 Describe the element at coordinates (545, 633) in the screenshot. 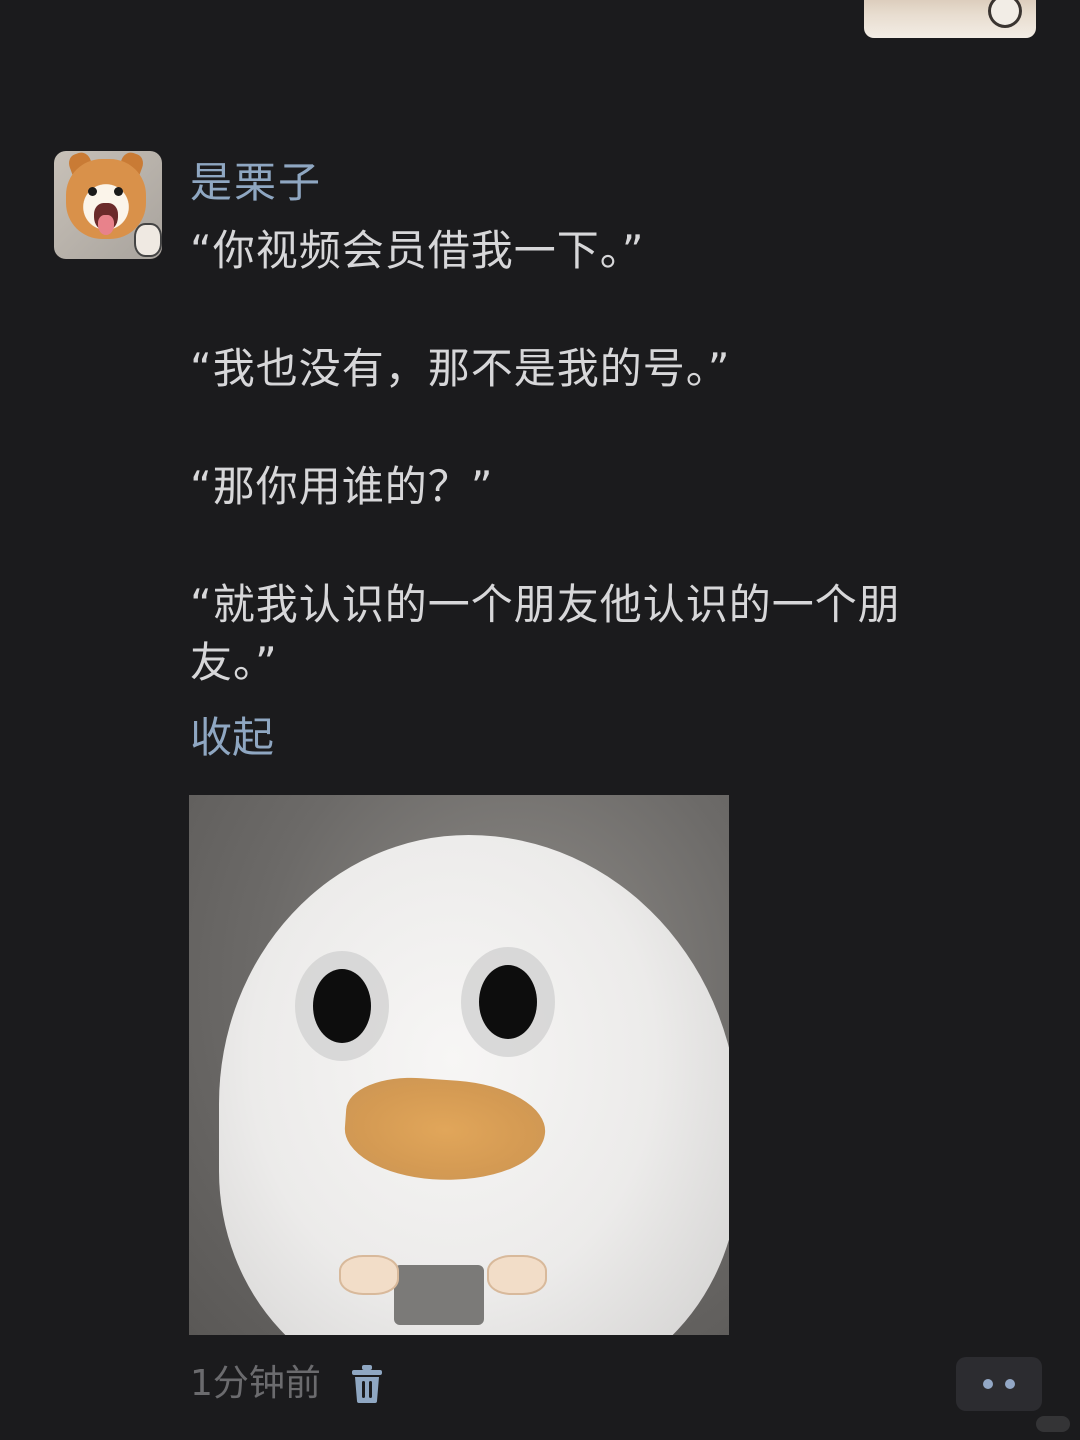

I see `comment-line: “就我认识的一个朋友他认识的一个朋友。”` at that location.